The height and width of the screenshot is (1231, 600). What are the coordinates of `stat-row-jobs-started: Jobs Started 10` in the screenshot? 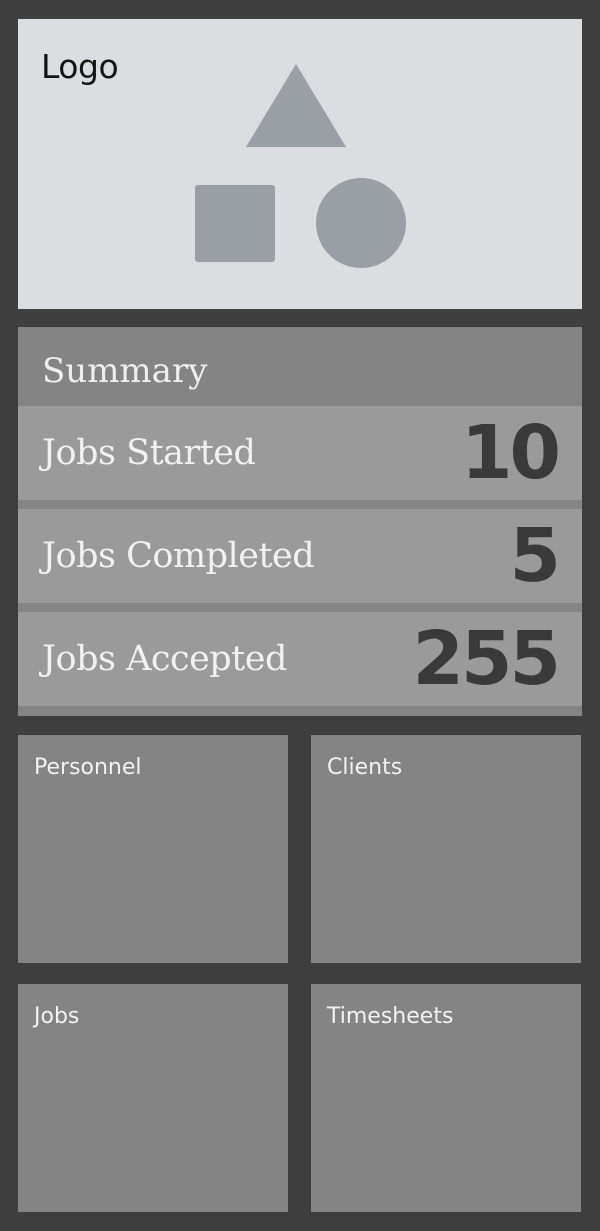 It's located at (300, 453).